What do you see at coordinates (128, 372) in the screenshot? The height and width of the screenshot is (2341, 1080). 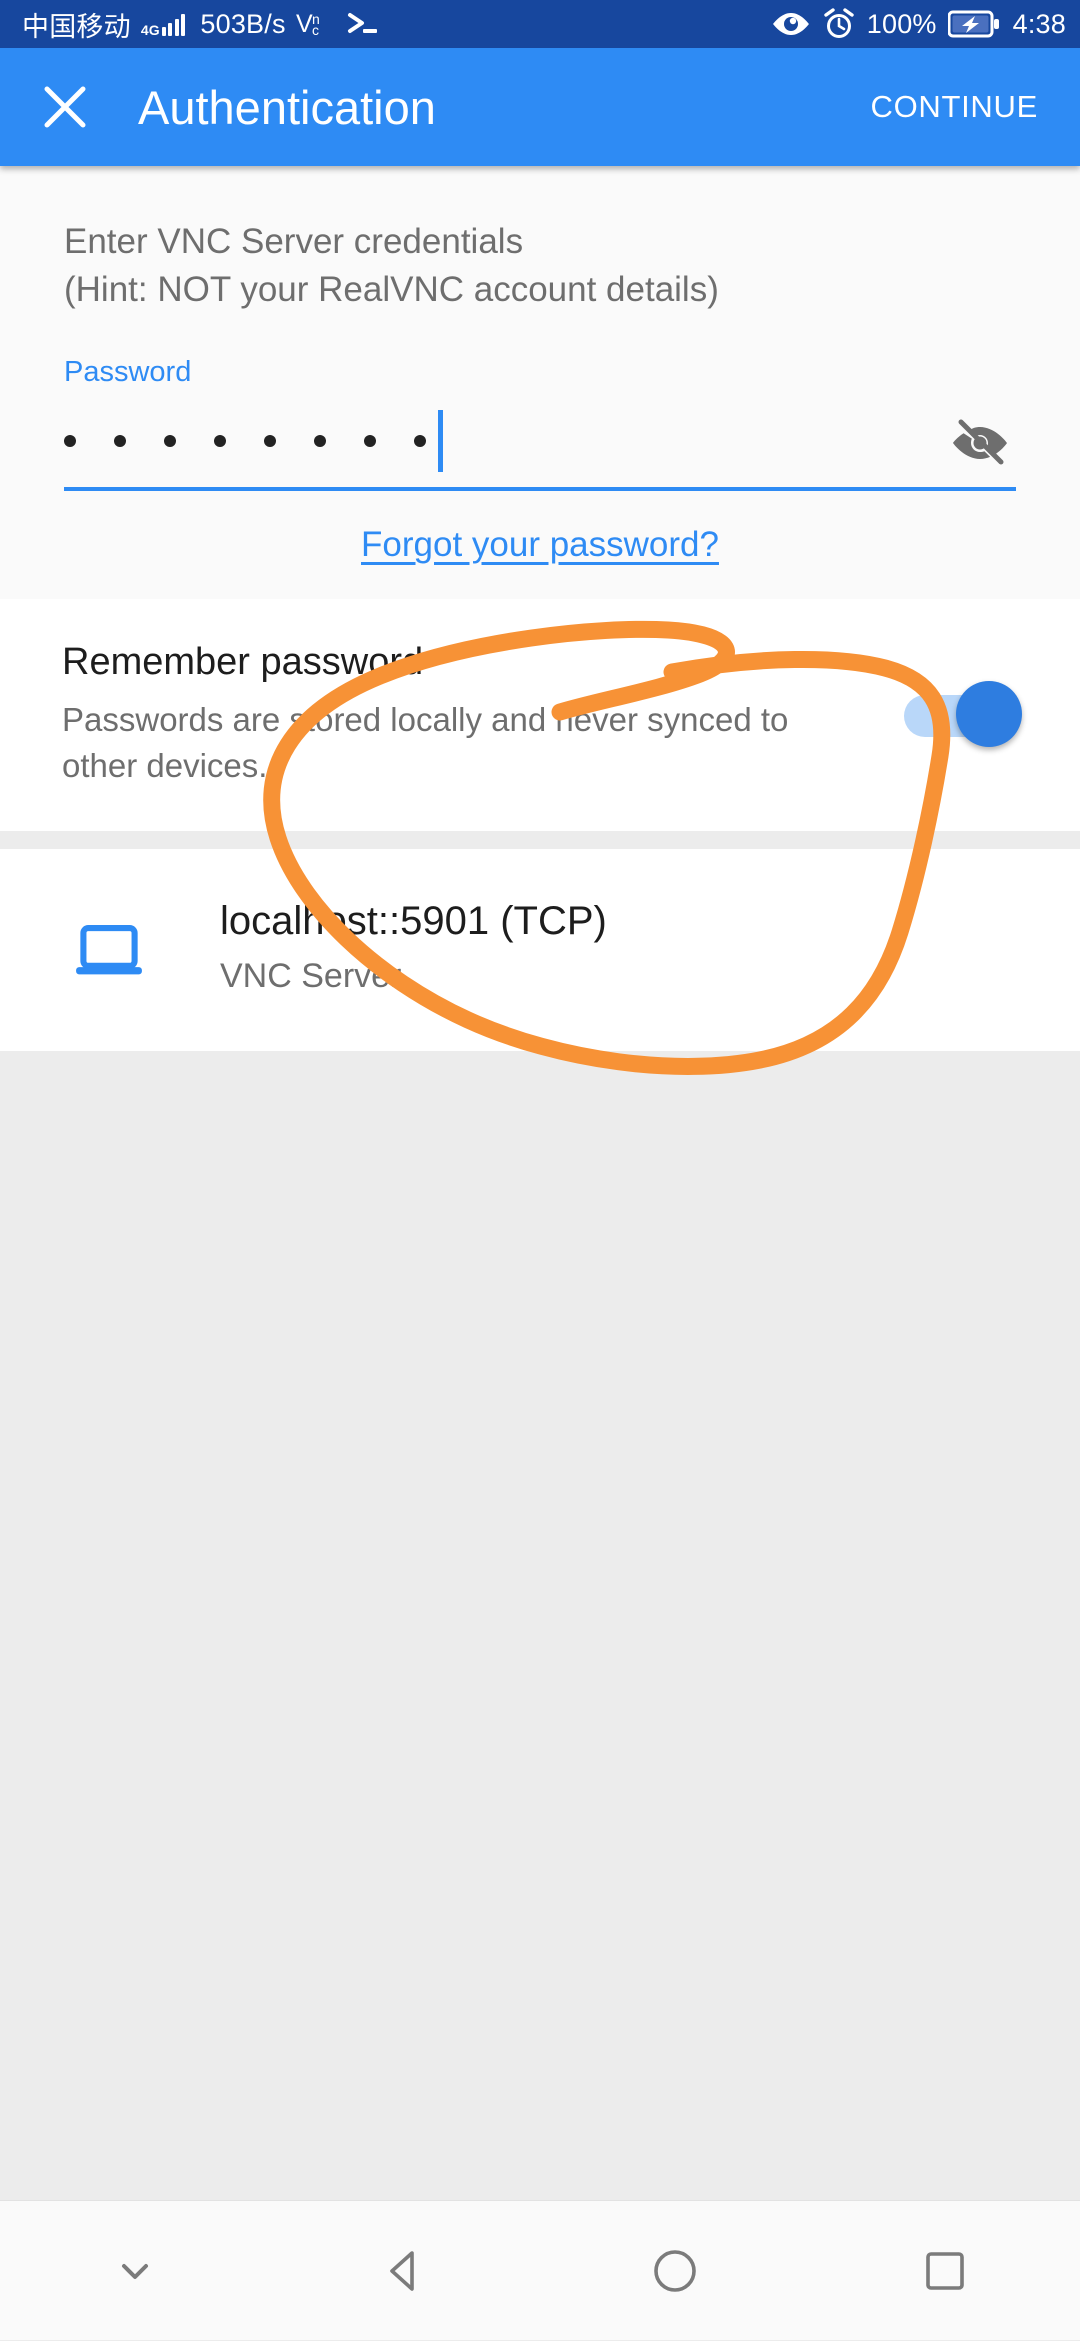 I see `password-field-label: Password` at bounding box center [128, 372].